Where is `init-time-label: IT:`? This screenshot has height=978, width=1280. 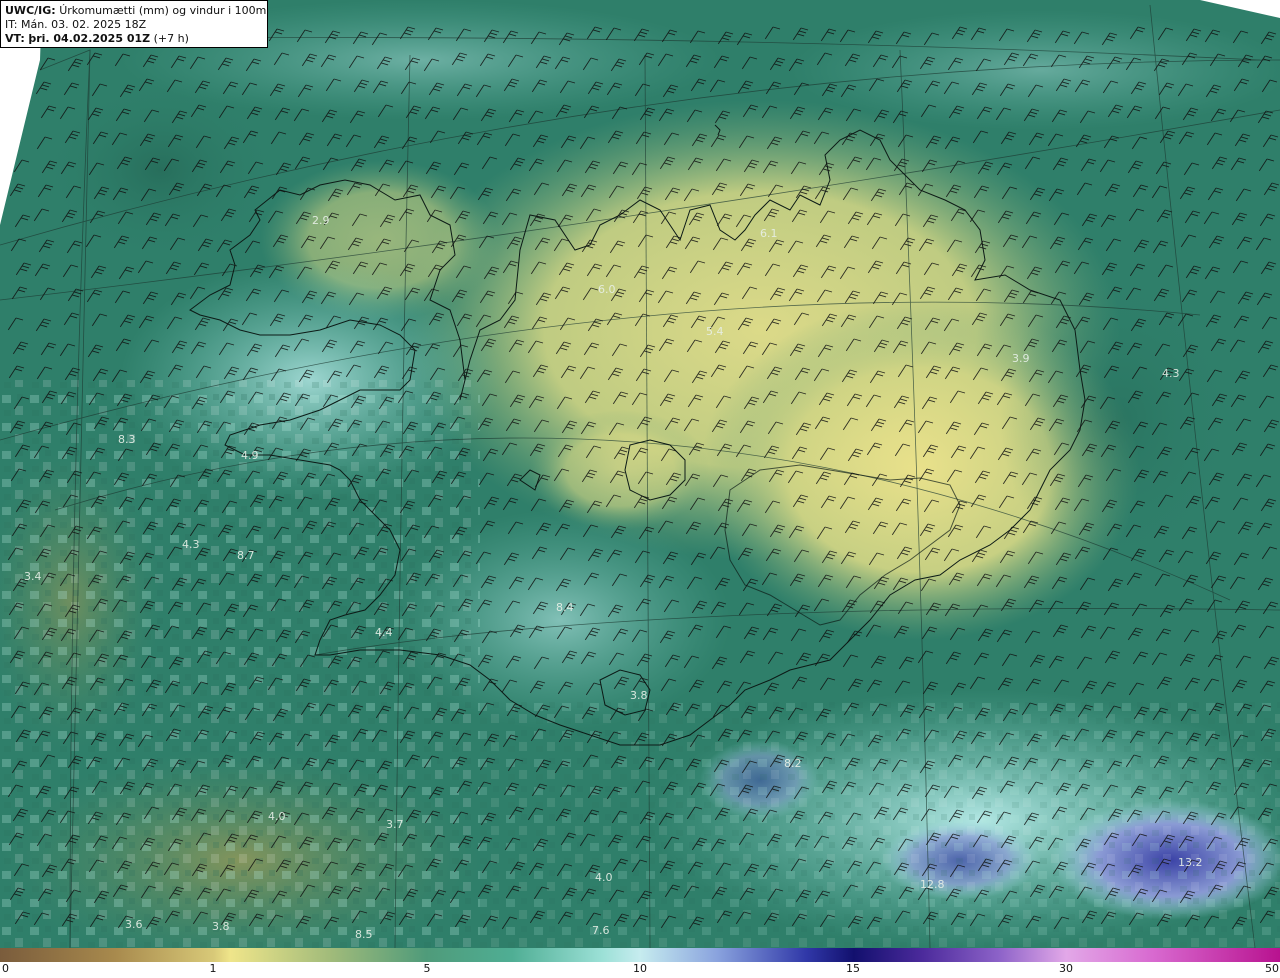 init-time-label: IT: is located at coordinates (11, 24).